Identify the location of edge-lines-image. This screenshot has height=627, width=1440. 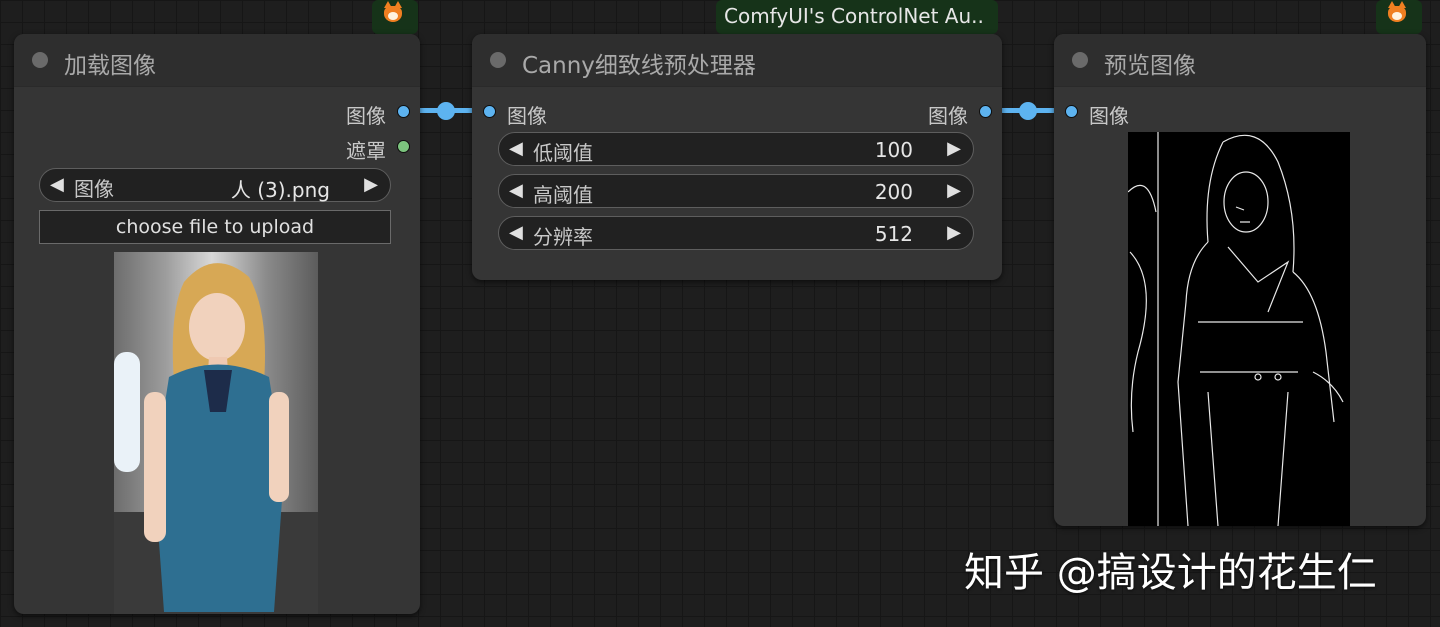
(1236, 329).